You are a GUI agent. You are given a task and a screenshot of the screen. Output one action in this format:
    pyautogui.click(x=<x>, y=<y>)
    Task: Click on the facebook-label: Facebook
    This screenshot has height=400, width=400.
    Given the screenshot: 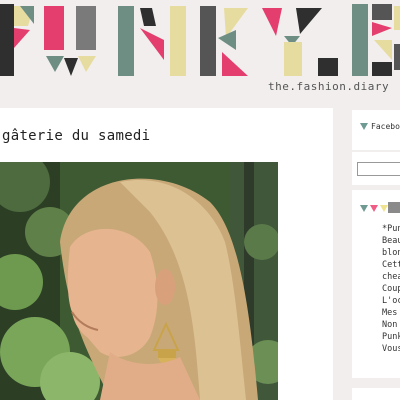 What is the action you would take?
    pyautogui.click(x=385, y=126)
    